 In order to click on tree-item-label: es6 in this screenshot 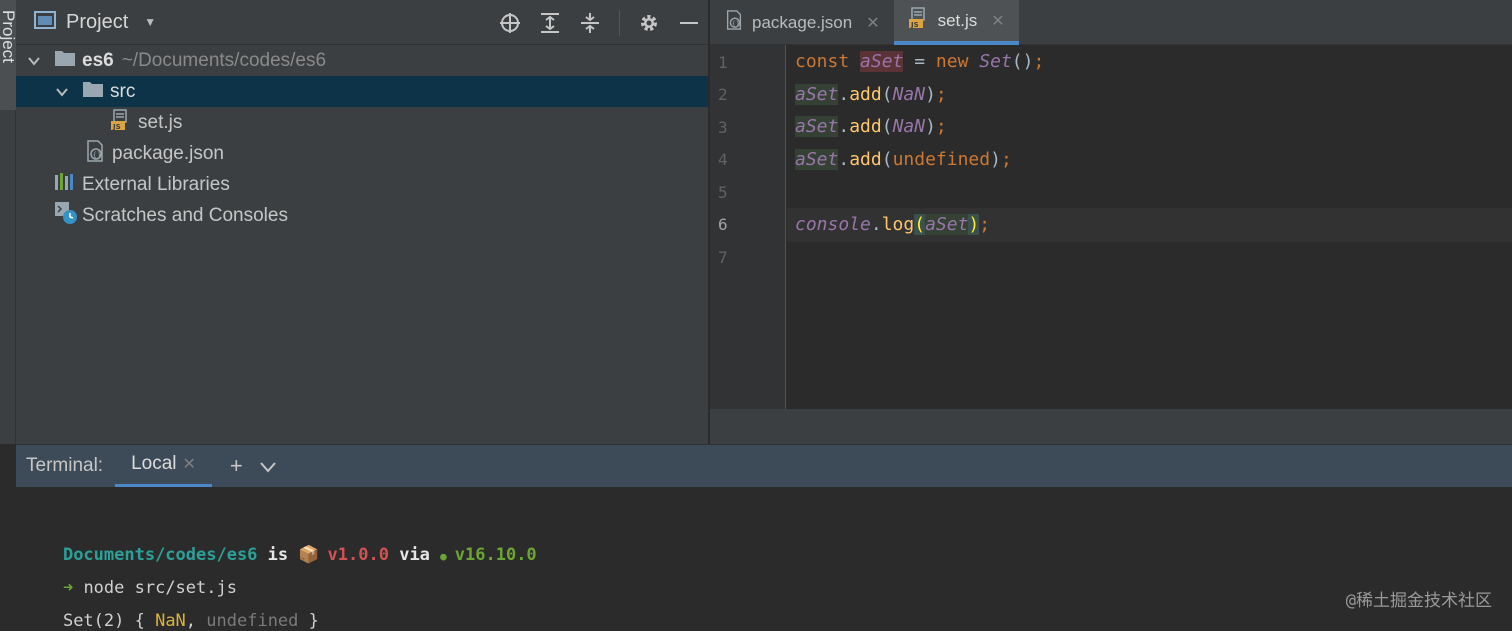, I will do `click(98, 60)`.